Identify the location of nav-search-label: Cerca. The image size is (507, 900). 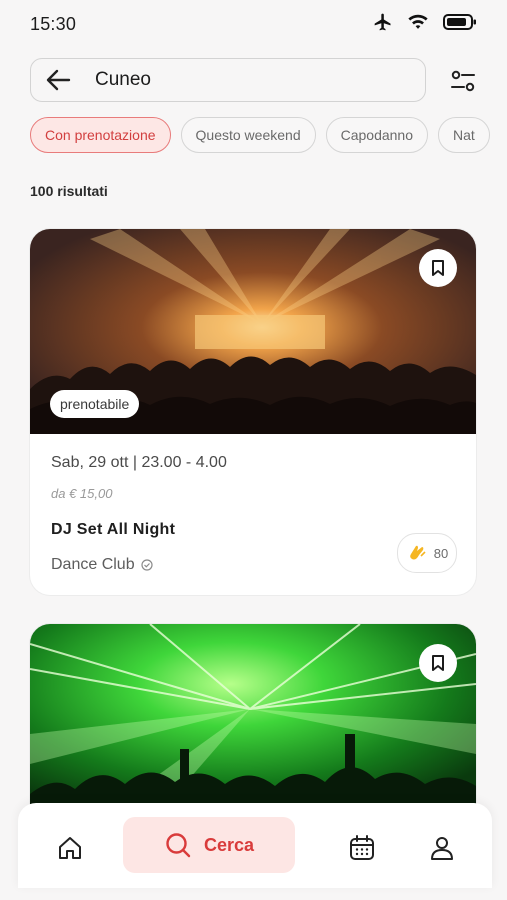
(229, 844).